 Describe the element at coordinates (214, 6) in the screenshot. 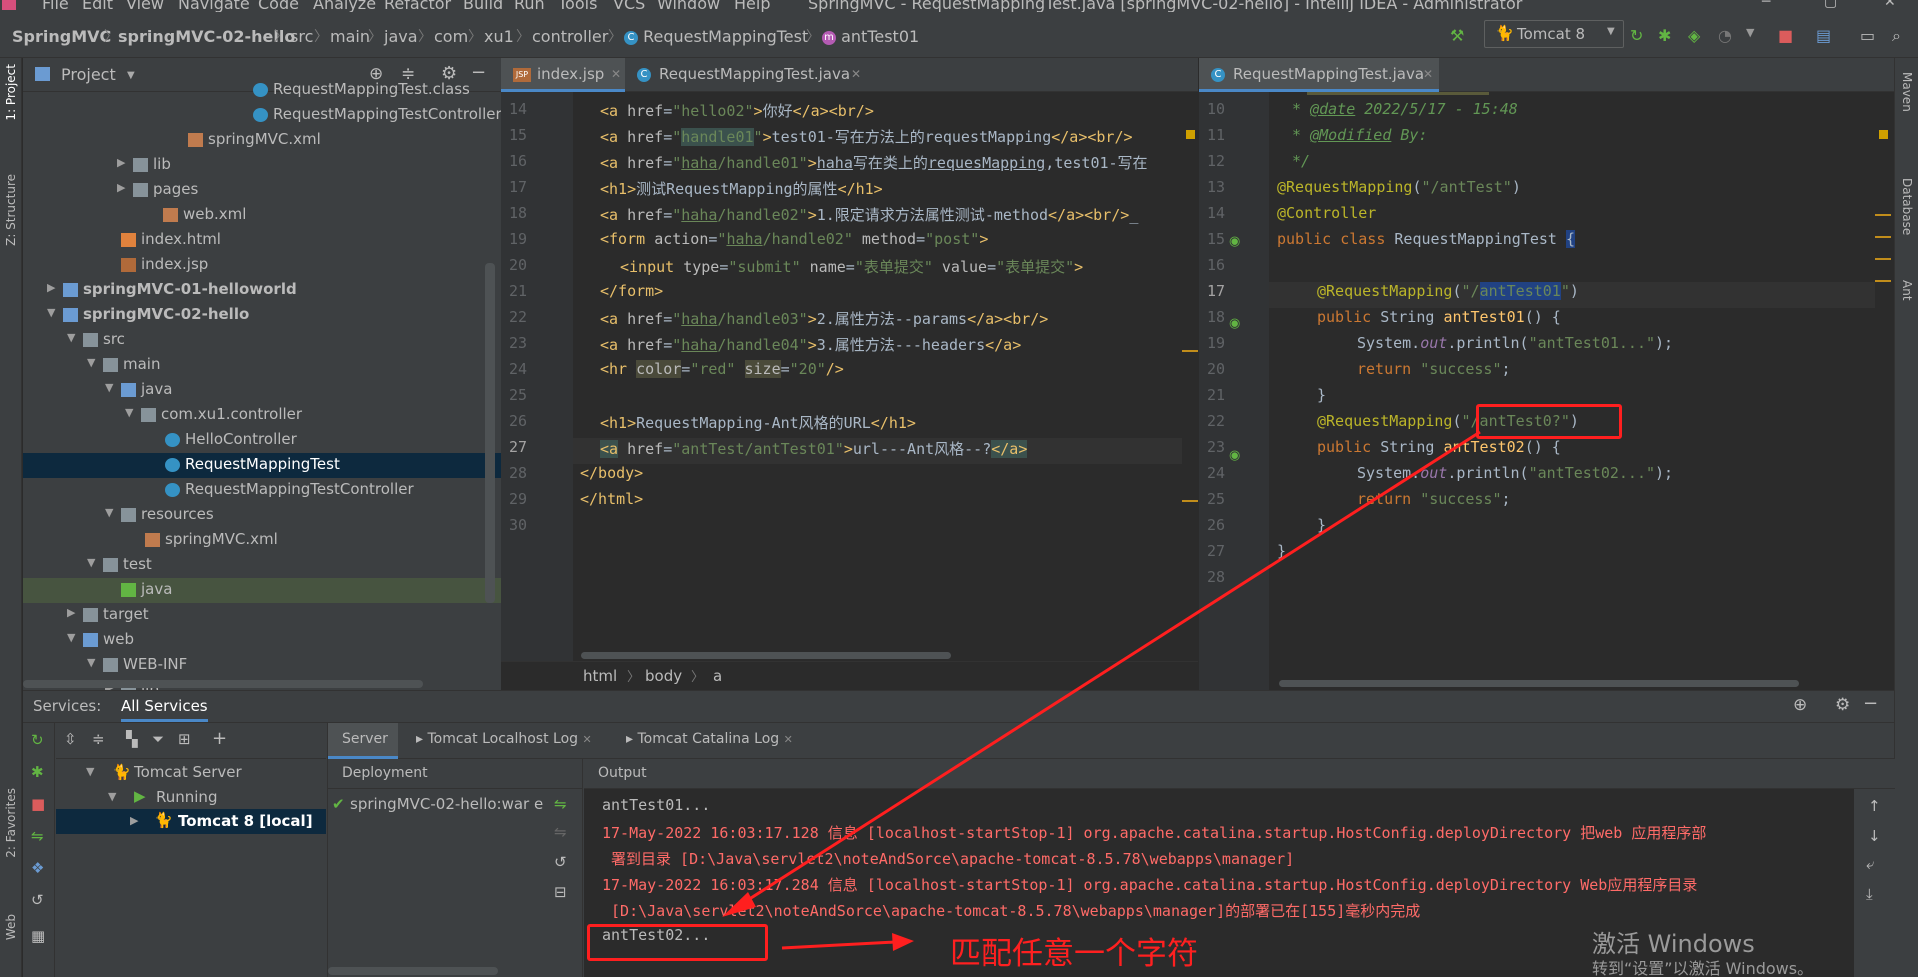

I see `menu-navigate: Navigate` at that location.